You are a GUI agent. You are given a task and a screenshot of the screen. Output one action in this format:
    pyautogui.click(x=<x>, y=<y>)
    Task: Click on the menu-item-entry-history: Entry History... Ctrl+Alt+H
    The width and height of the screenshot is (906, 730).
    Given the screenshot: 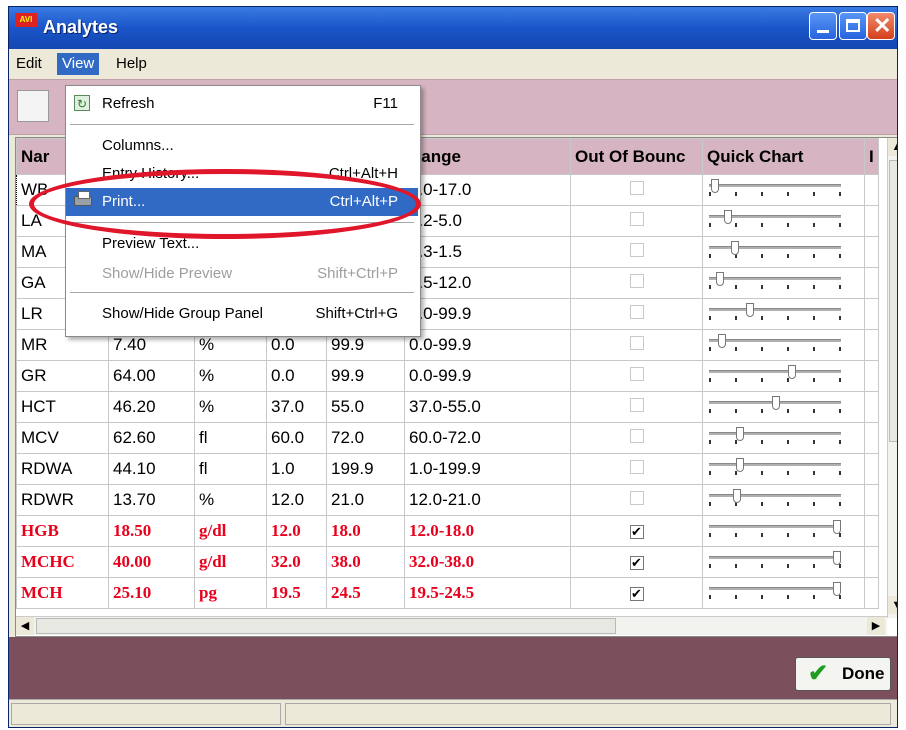 What is the action you would take?
    pyautogui.click(x=242, y=174)
    